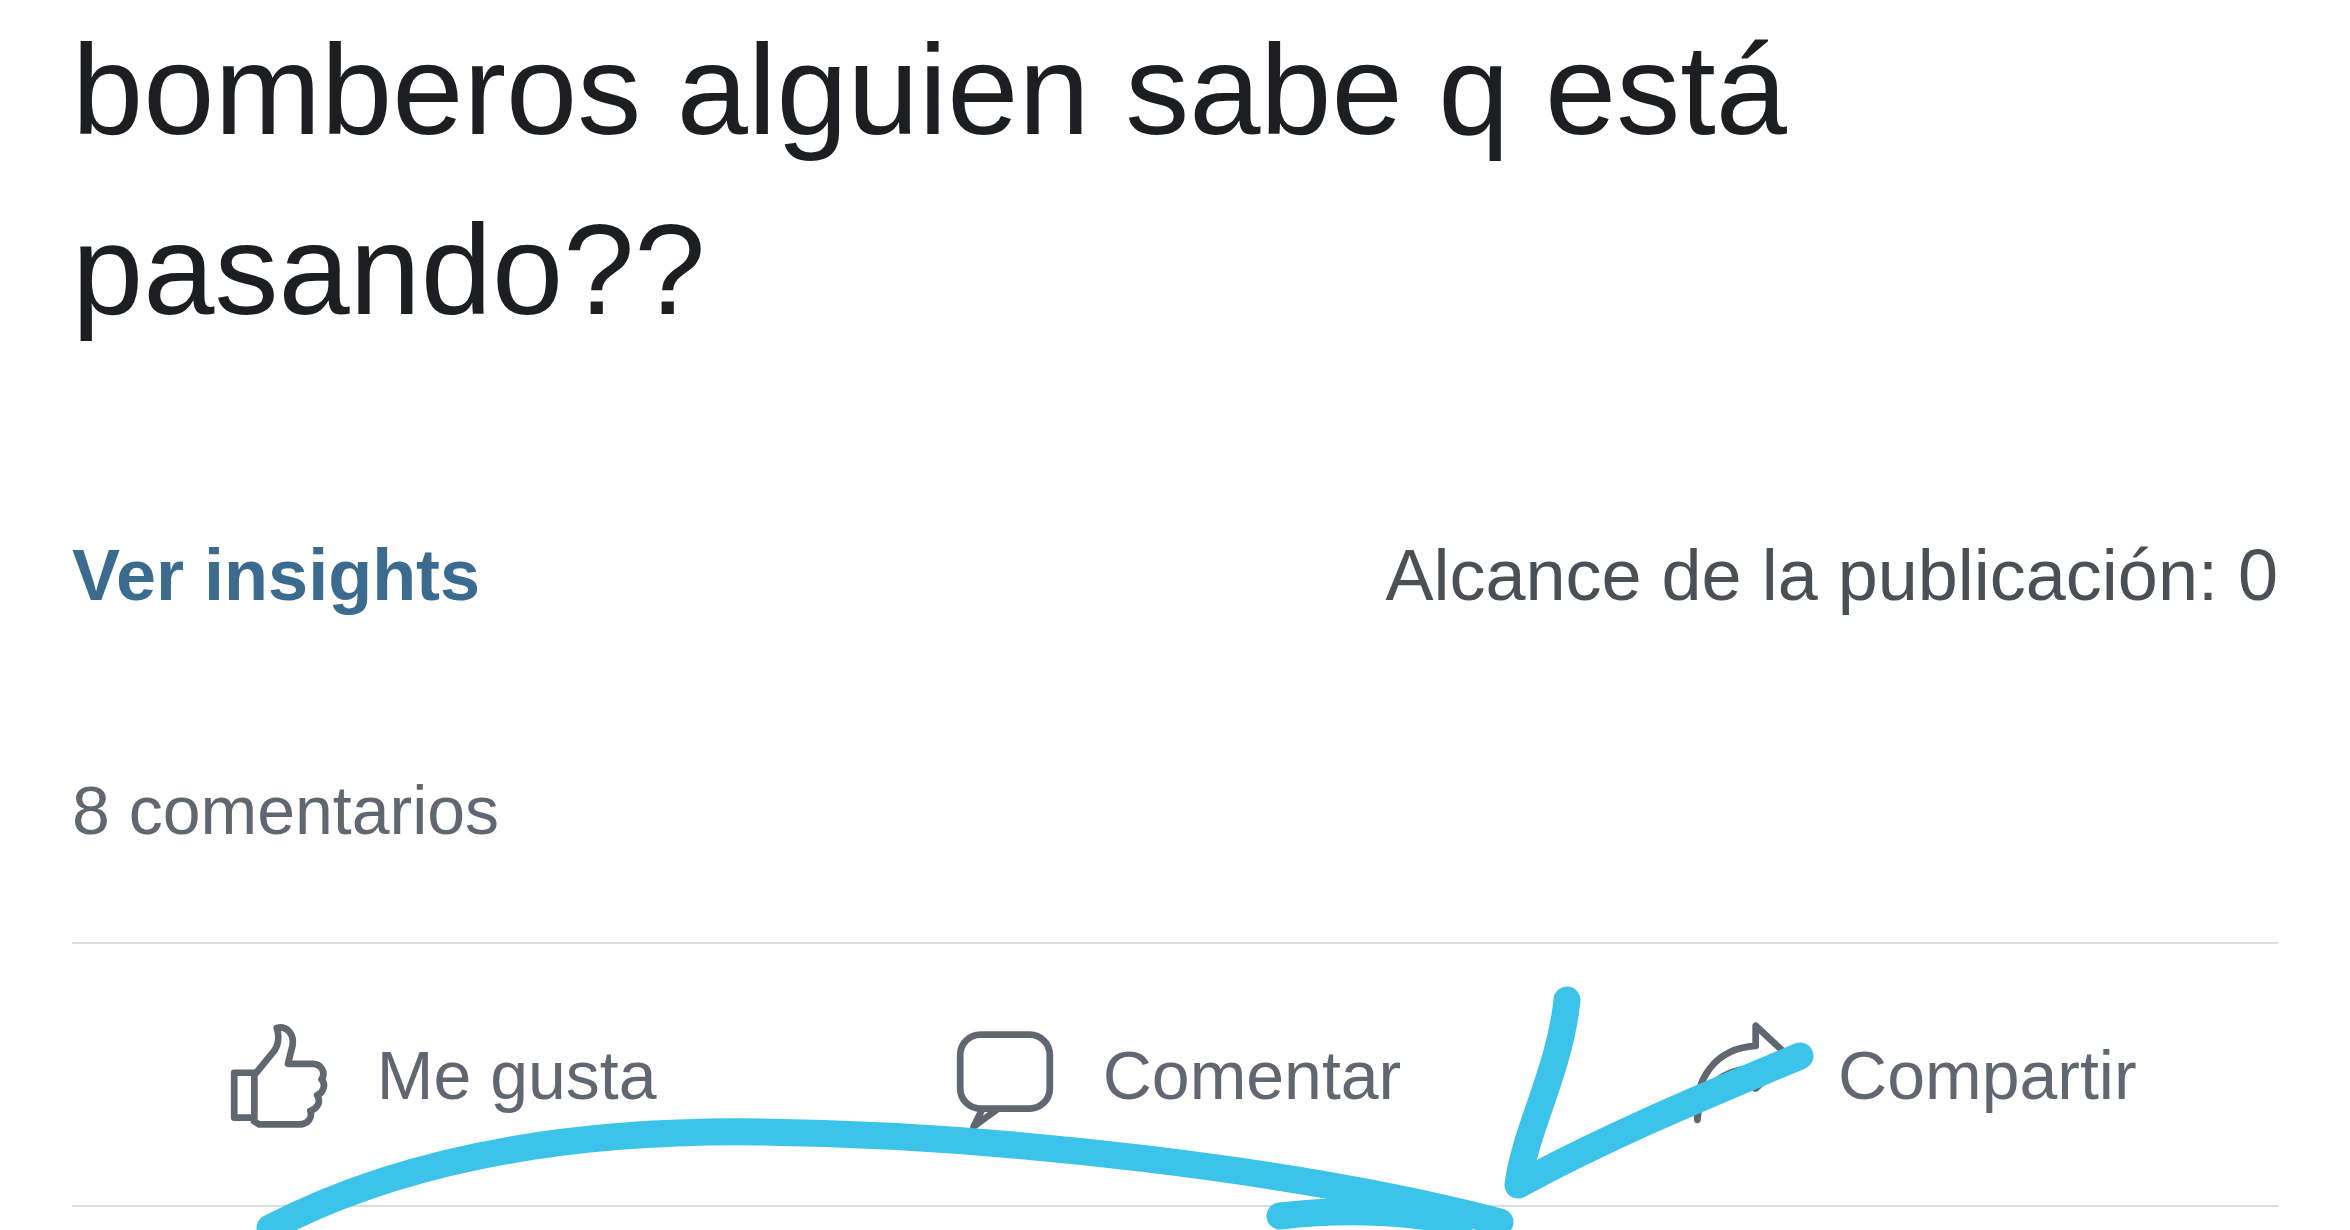  What do you see at coordinates (286, 810) in the screenshot?
I see `comments-count: 8 comentarios` at bounding box center [286, 810].